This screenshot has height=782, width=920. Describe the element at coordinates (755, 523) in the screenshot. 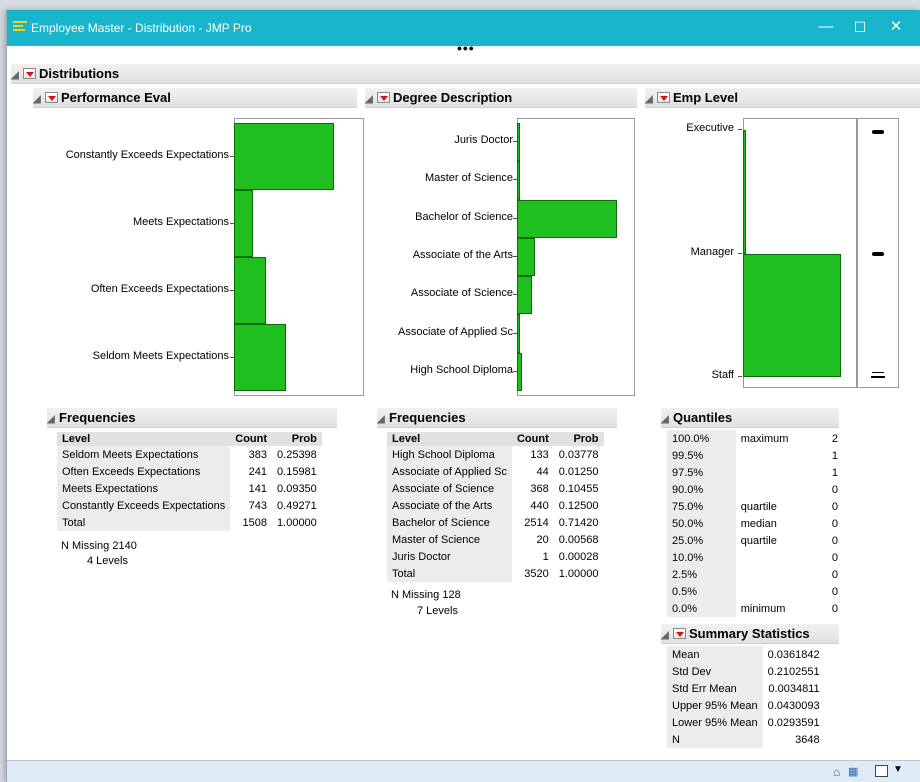

I see `table-row: 50.0% median 0` at that location.